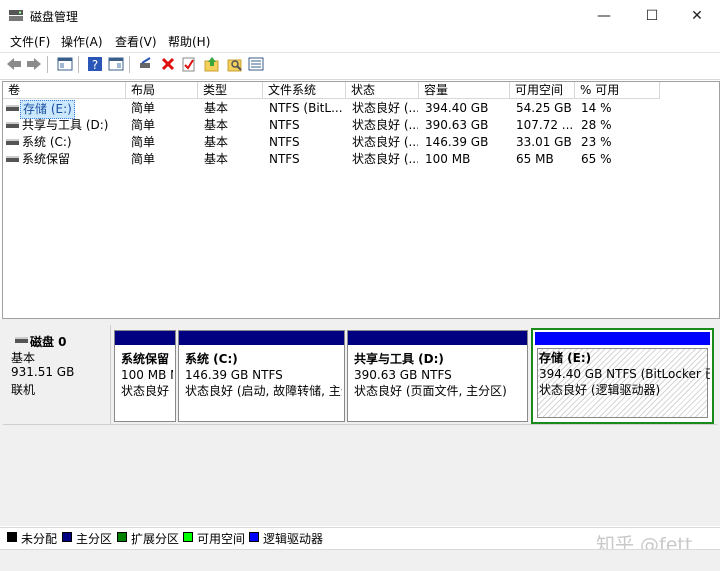 The image size is (720, 571). What do you see at coordinates (146, 64) in the screenshot?
I see `connect-icon` at bounding box center [146, 64].